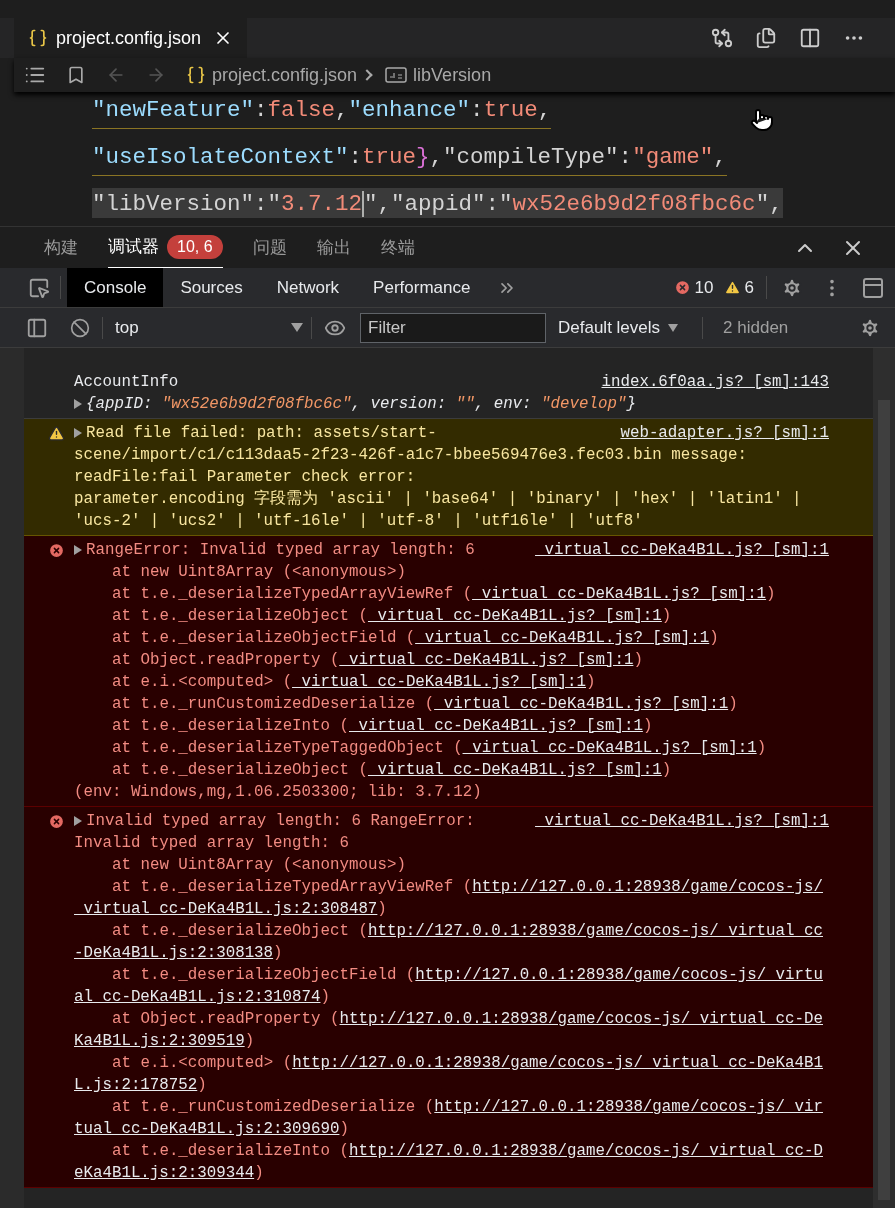 The height and width of the screenshot is (1208, 895). What do you see at coordinates (174, 953) in the screenshot?
I see `source-link: -DeKa4B1L.js:2:308138` at bounding box center [174, 953].